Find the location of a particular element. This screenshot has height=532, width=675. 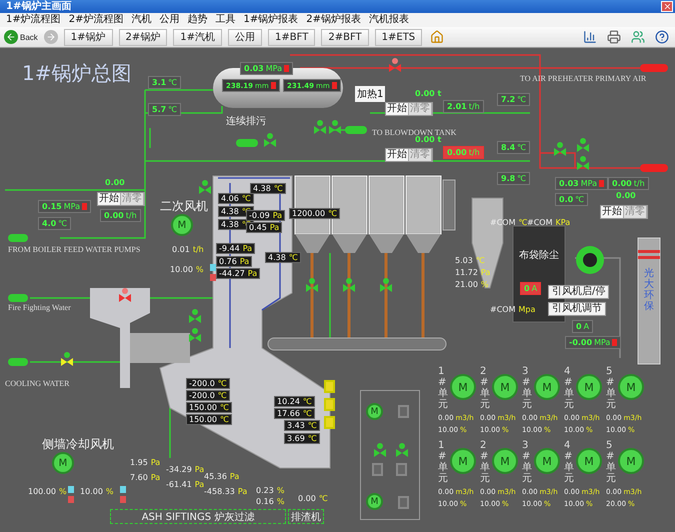

menu-item: 1#炉流程图 is located at coordinates (33, 20).